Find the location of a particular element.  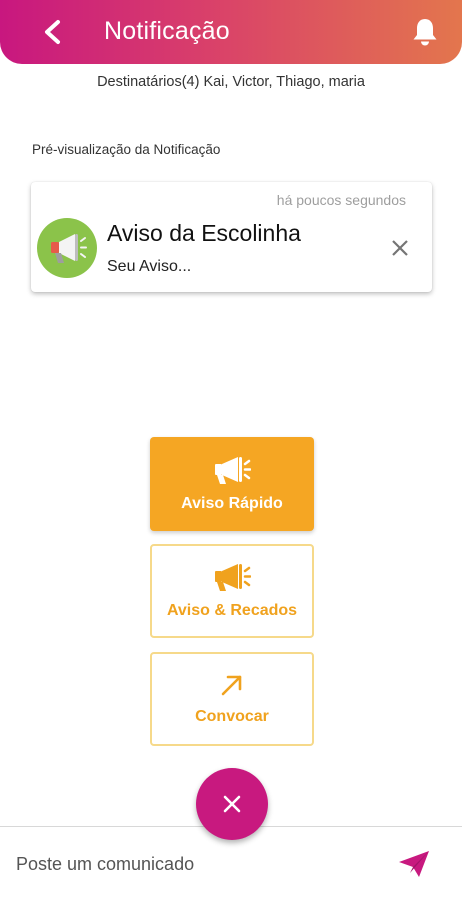

post-input is located at coordinates (196, 864).